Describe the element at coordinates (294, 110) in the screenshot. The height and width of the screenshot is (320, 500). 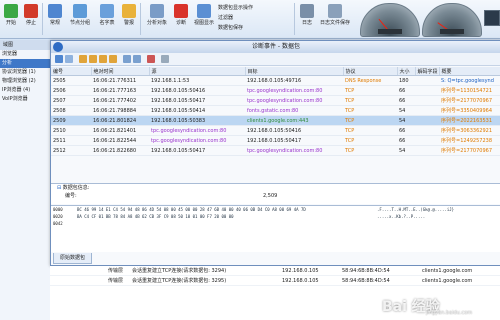
I see `cell-destination: fonts.gstatic.com:80` at that location.